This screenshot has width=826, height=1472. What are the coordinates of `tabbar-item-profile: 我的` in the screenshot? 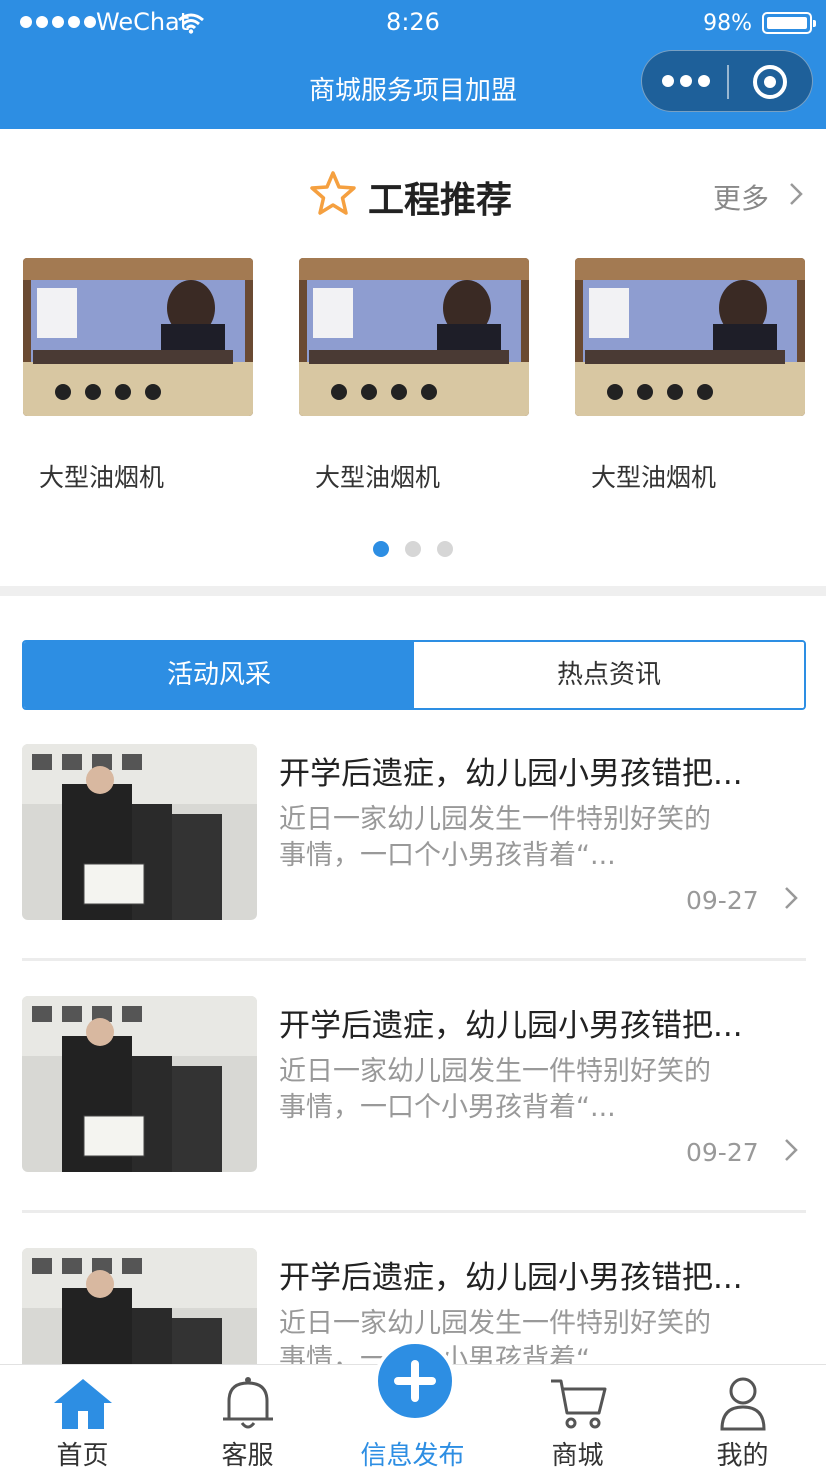 It's located at (742, 1418).